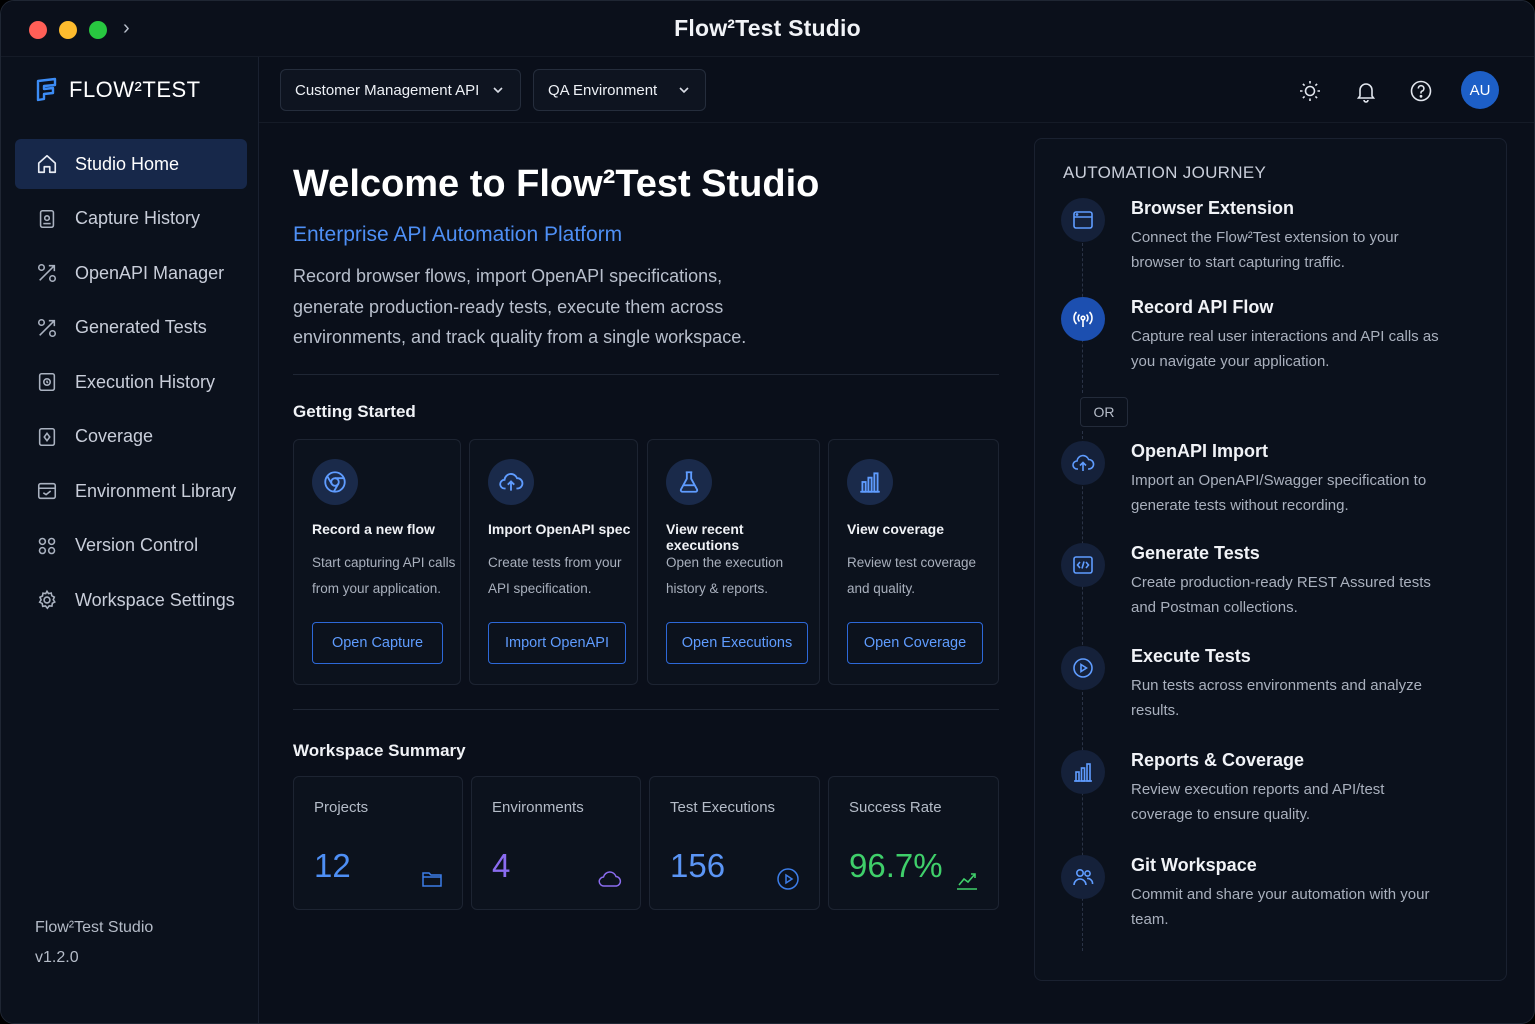  I want to click on sidebar-item-studio-home: Studio Home, so click(131, 164).